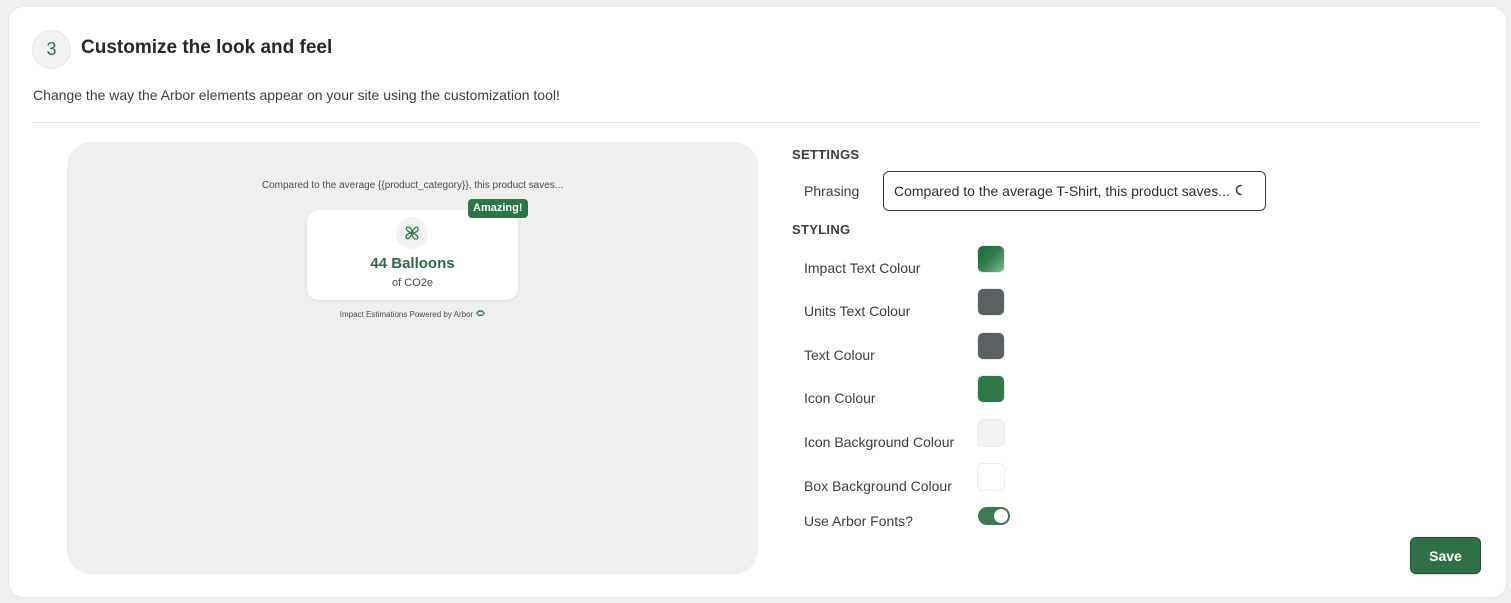 The height and width of the screenshot is (603, 1511). Describe the element at coordinates (1445, 555) in the screenshot. I see `save-button: Save` at that location.